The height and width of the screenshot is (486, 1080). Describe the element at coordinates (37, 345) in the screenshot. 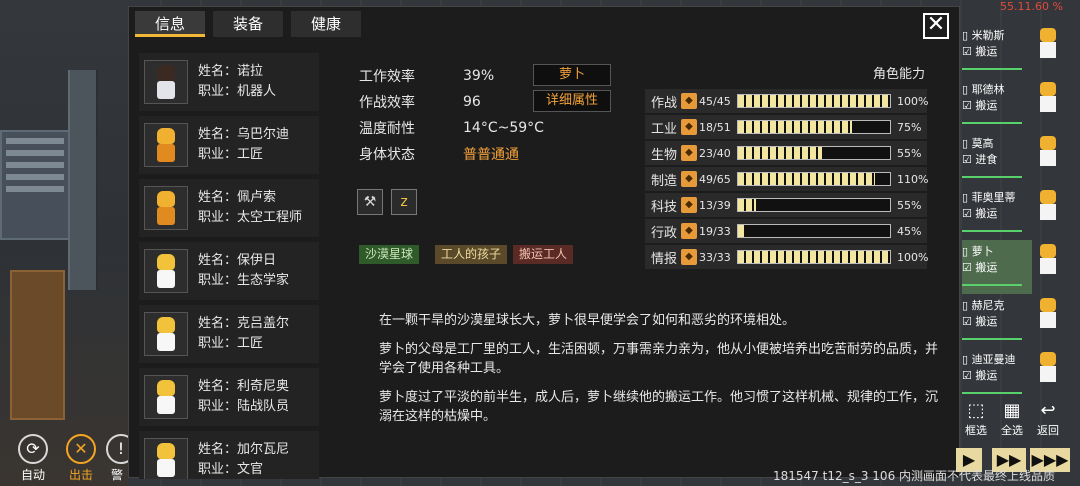

I see `background-shelf` at that location.